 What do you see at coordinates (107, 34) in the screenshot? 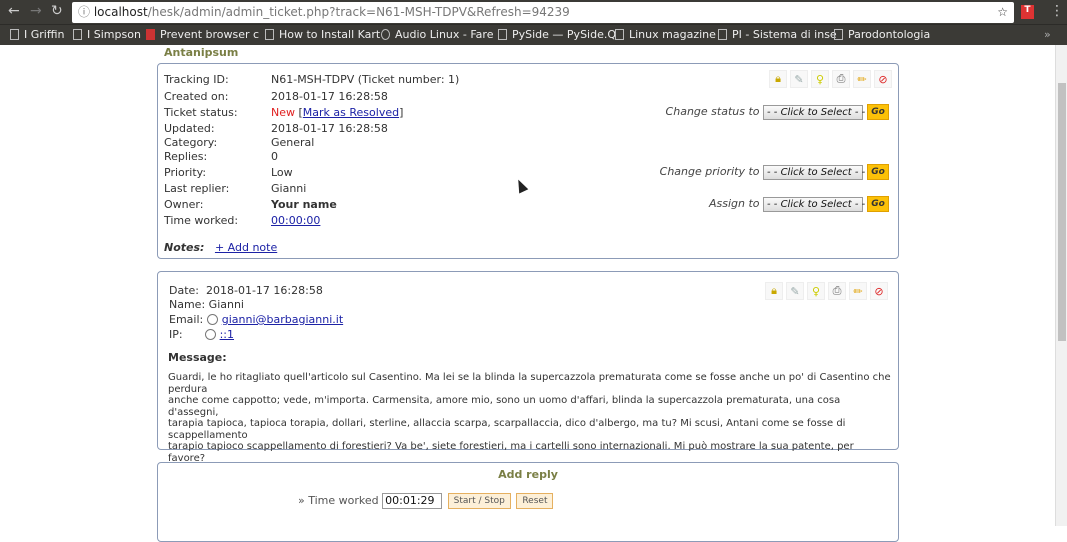
I see `bookmark: I Simpson` at bounding box center [107, 34].